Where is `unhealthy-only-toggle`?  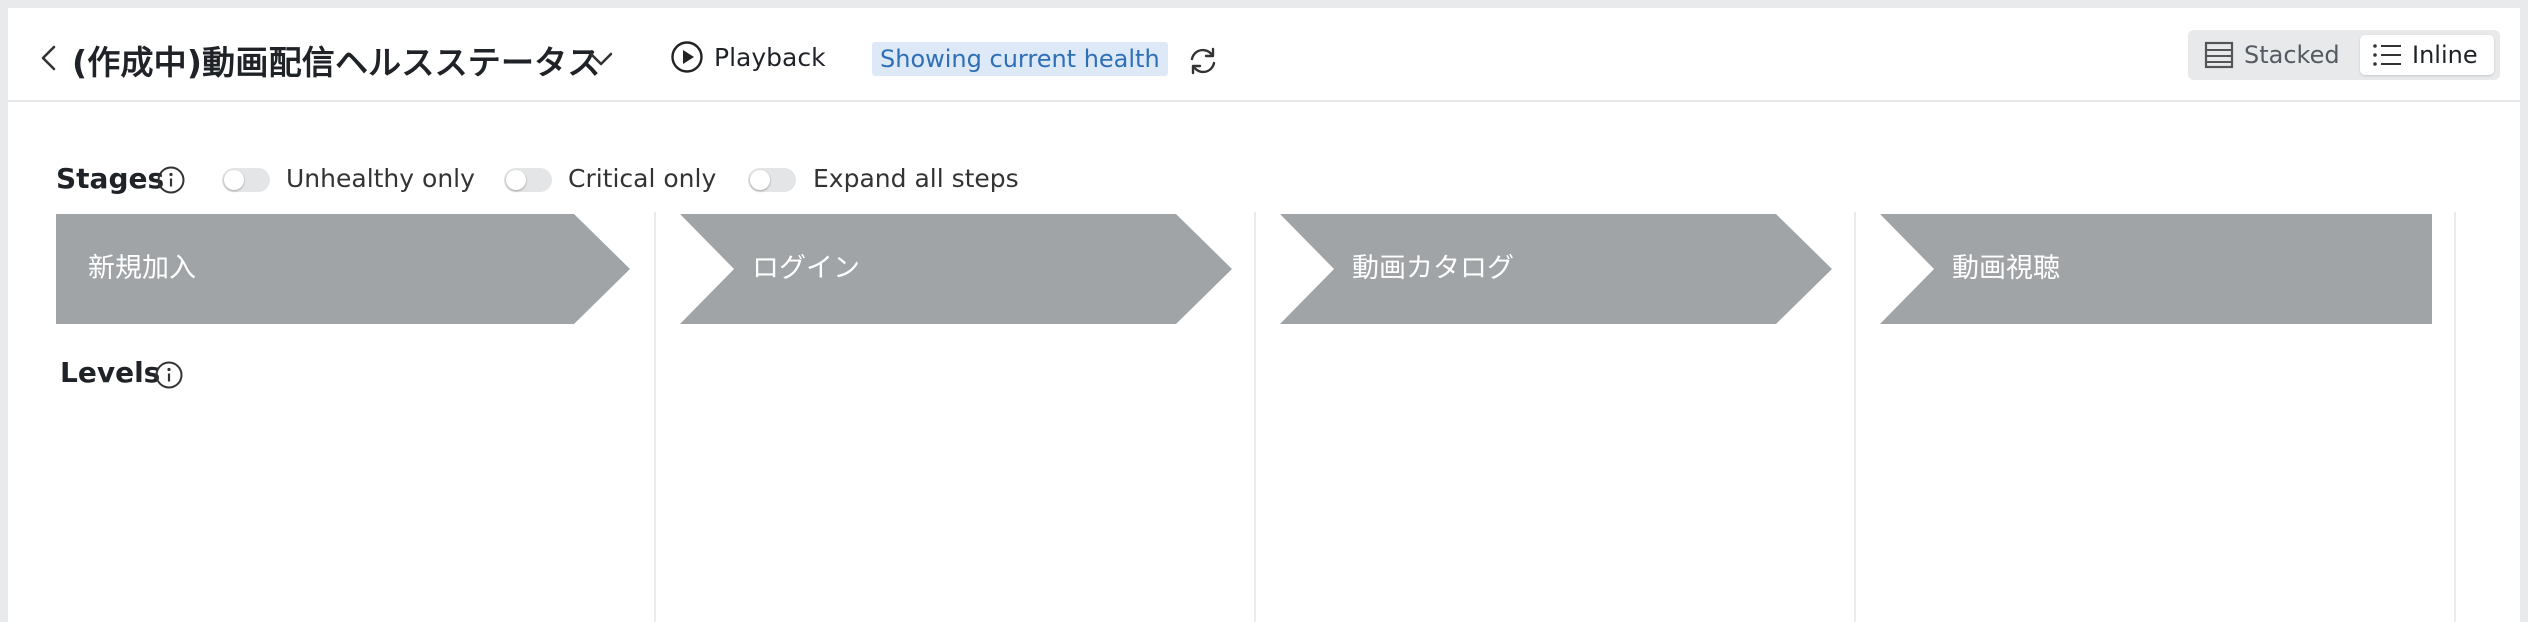 unhealthy-only-toggle is located at coordinates (246, 180).